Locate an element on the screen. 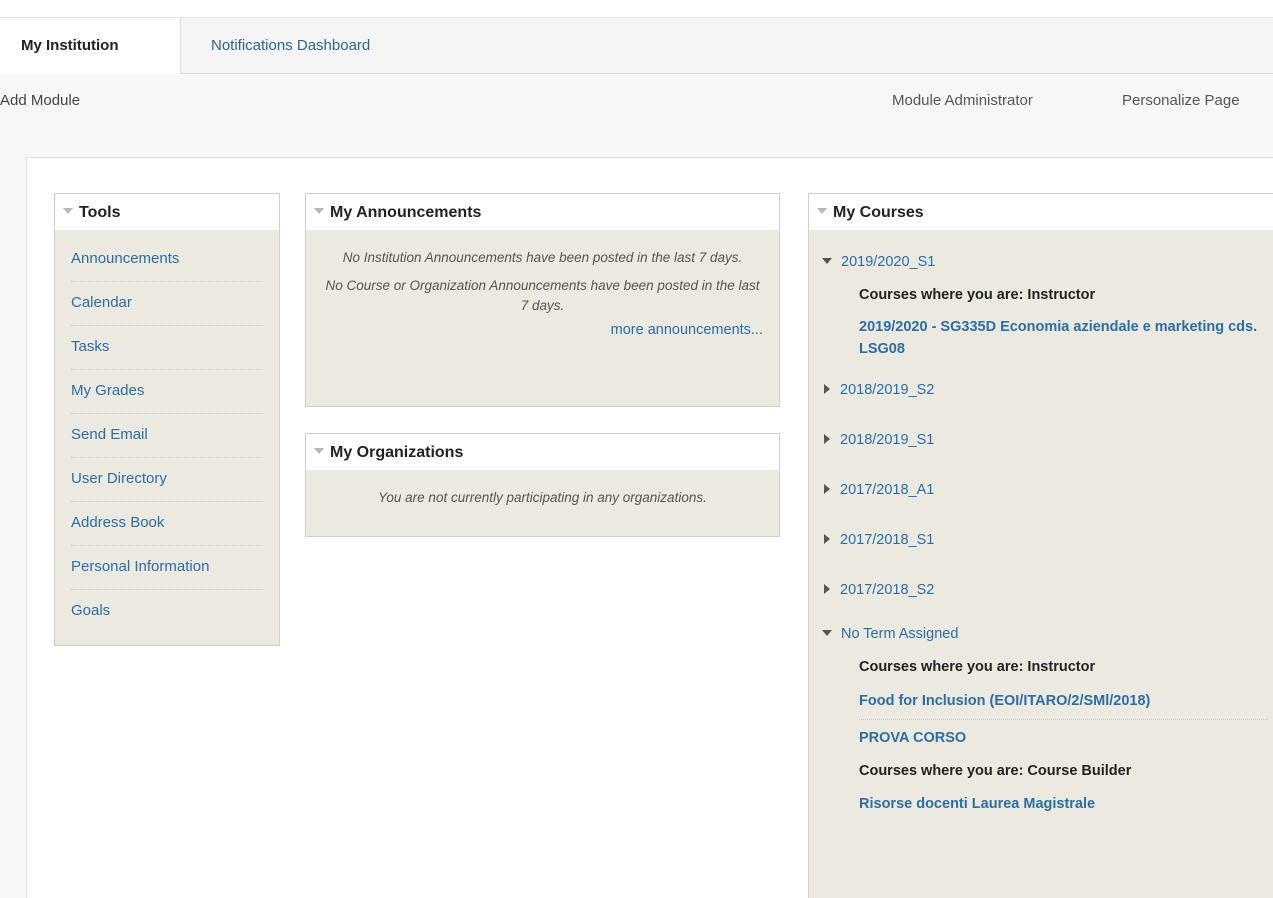 The height and width of the screenshot is (898, 1273). course-link: Risorse docenti Laurea Magistrale is located at coordinates (1047, 804).